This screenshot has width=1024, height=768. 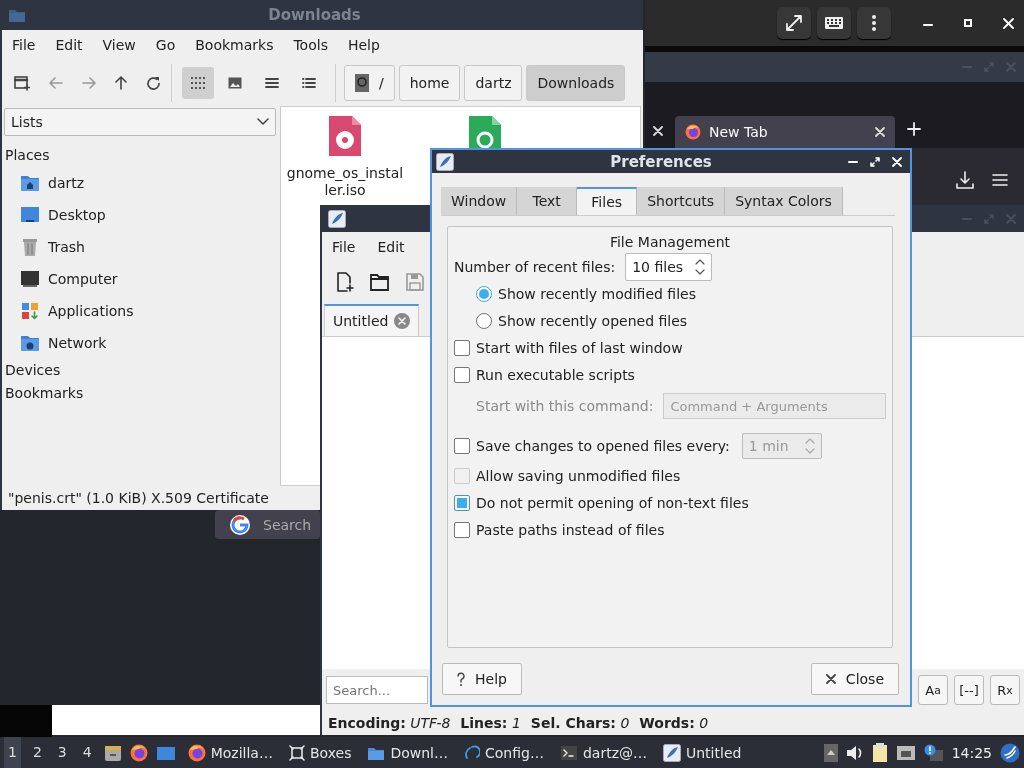 What do you see at coordinates (362, 83) in the screenshot?
I see `drive-icon` at bounding box center [362, 83].